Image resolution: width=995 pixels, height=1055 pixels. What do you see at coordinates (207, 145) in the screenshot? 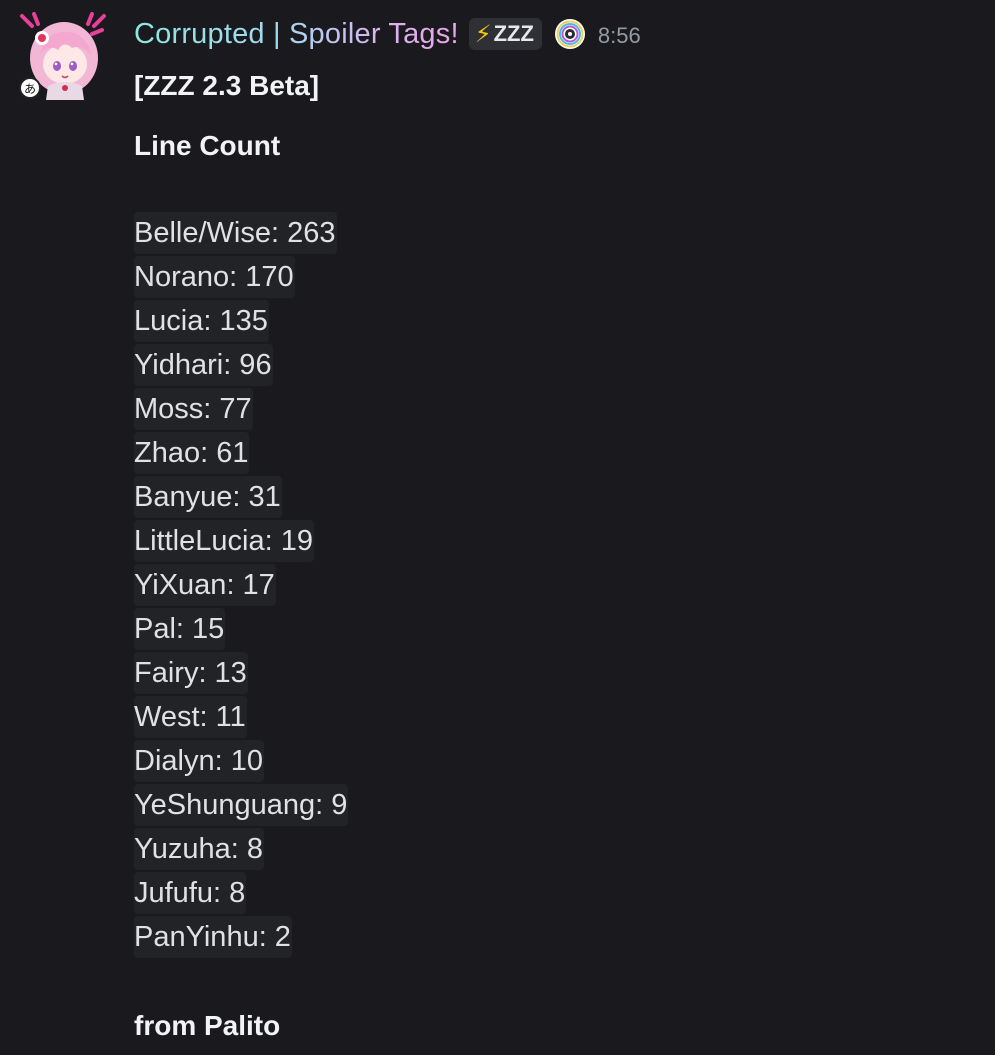
I see `message-subtitle: Line Count` at bounding box center [207, 145].